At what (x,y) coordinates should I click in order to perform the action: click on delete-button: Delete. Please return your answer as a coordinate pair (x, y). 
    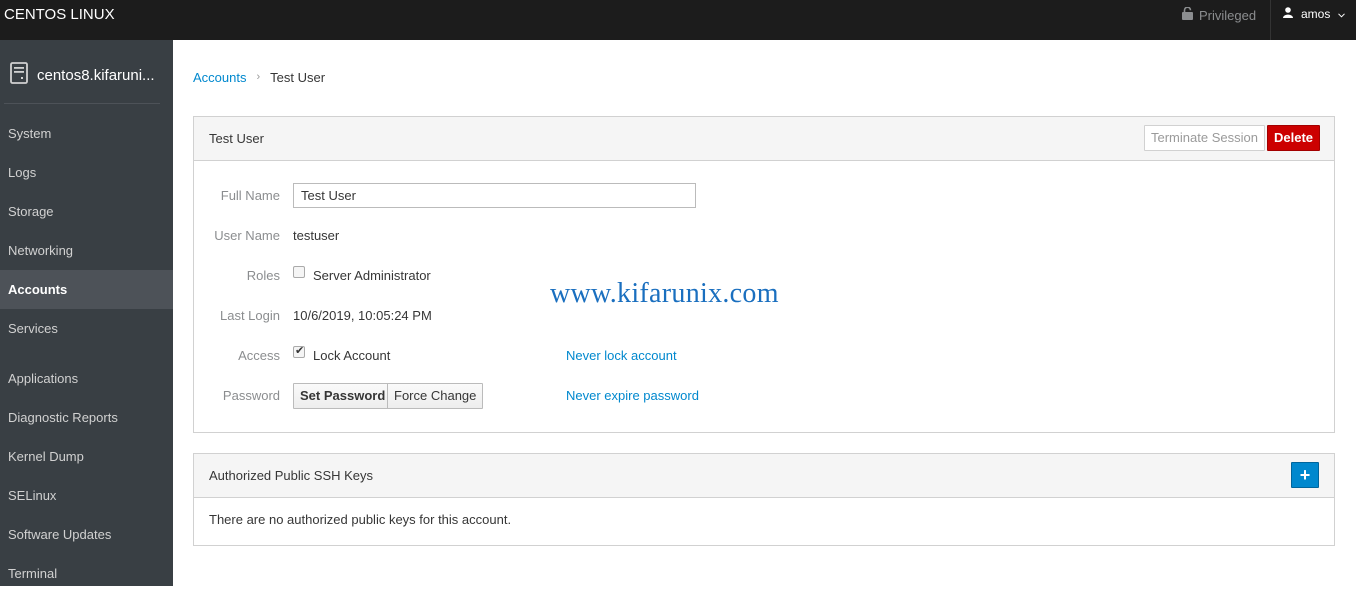
    Looking at the image, I should click on (1294, 138).